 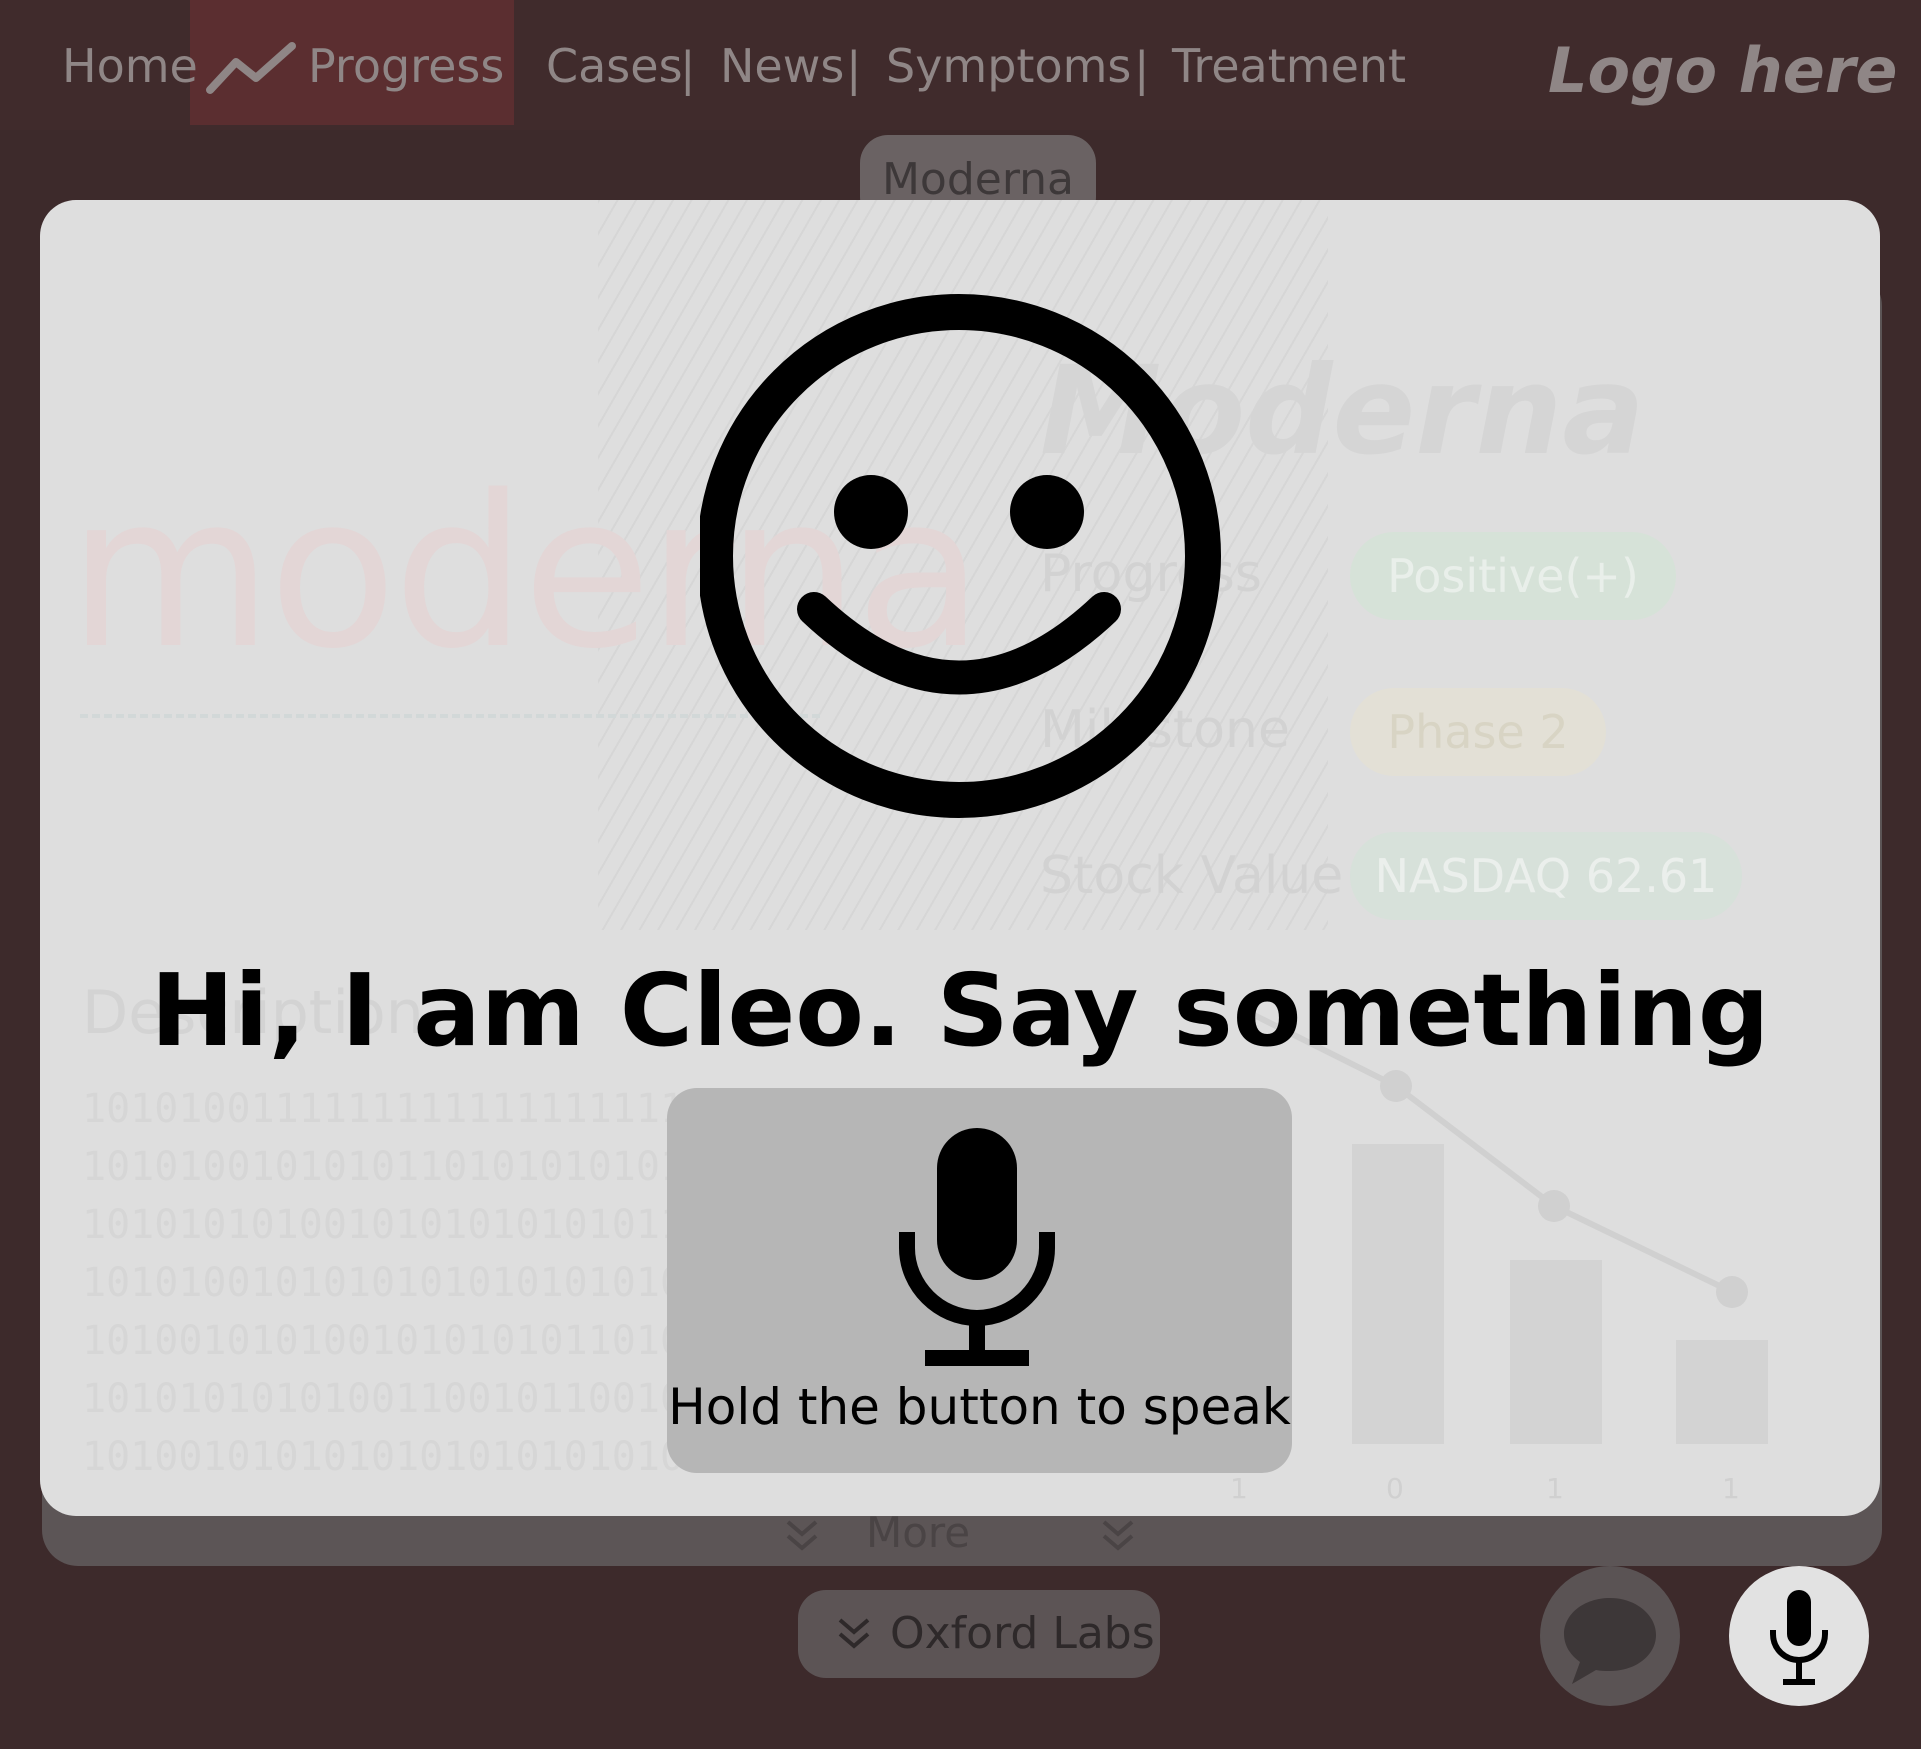 I want to click on chat-button, so click(x=1610, y=1636).